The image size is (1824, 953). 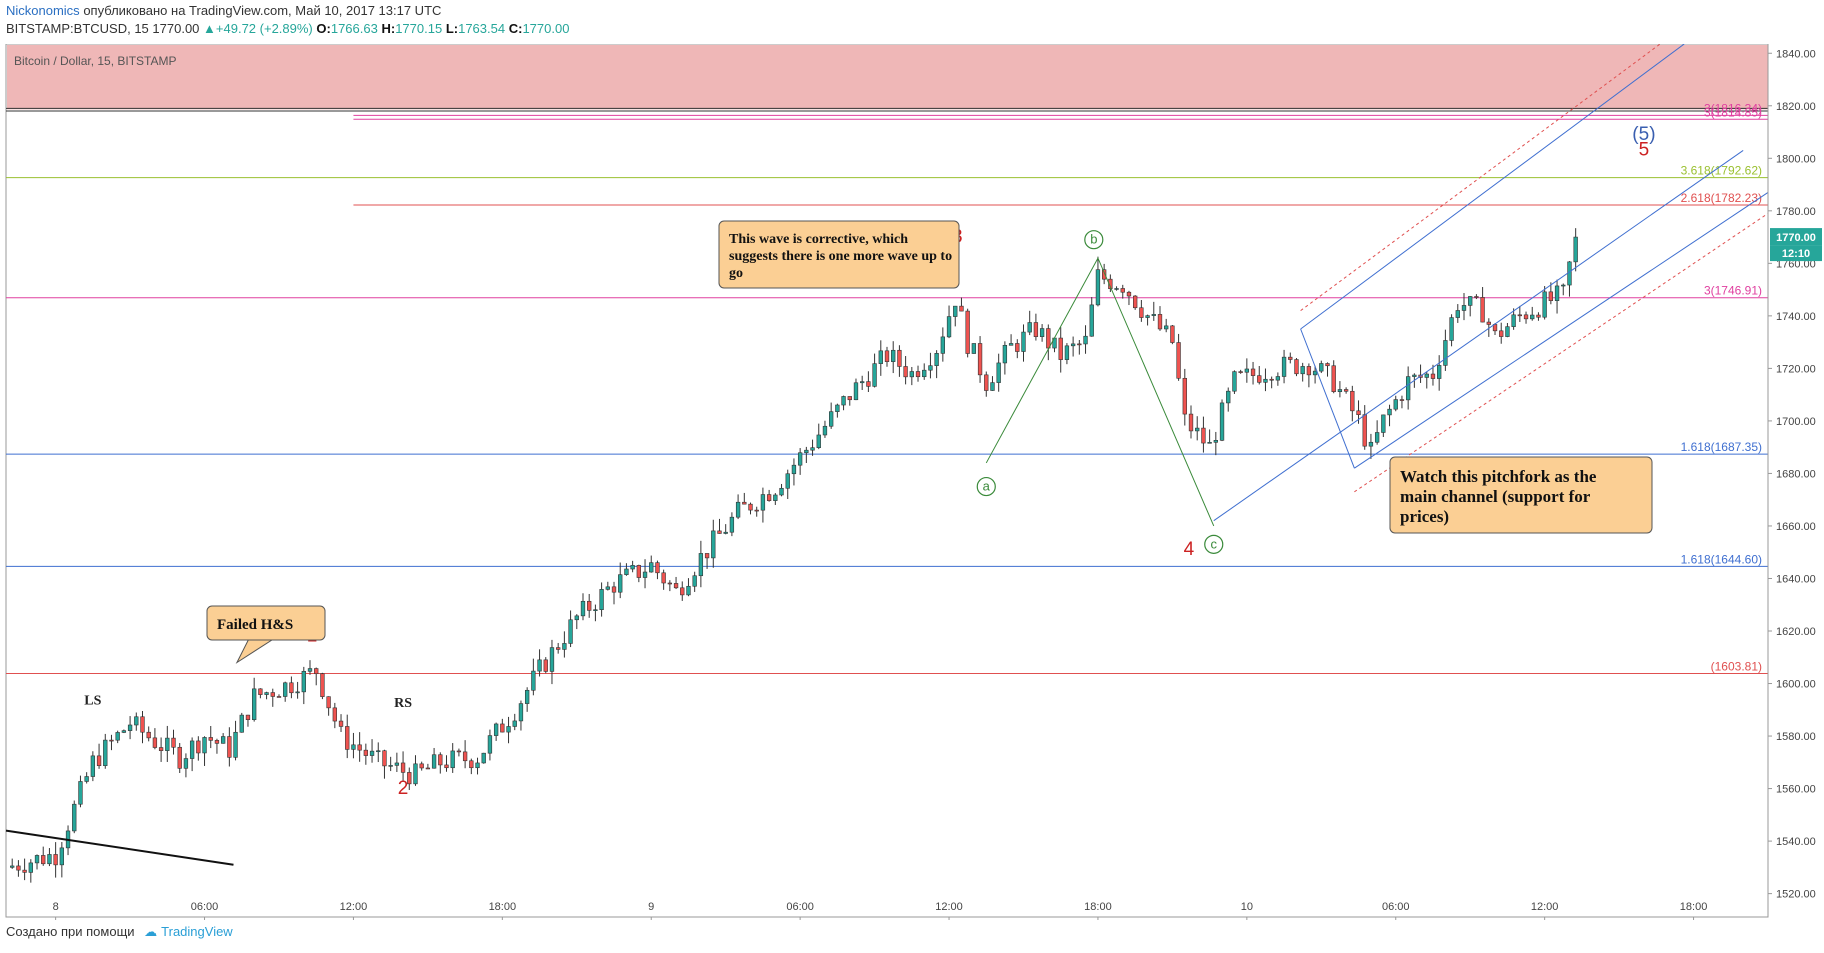 What do you see at coordinates (1098, 907) in the screenshot?
I see `x-tick-label: 18:00` at bounding box center [1098, 907].